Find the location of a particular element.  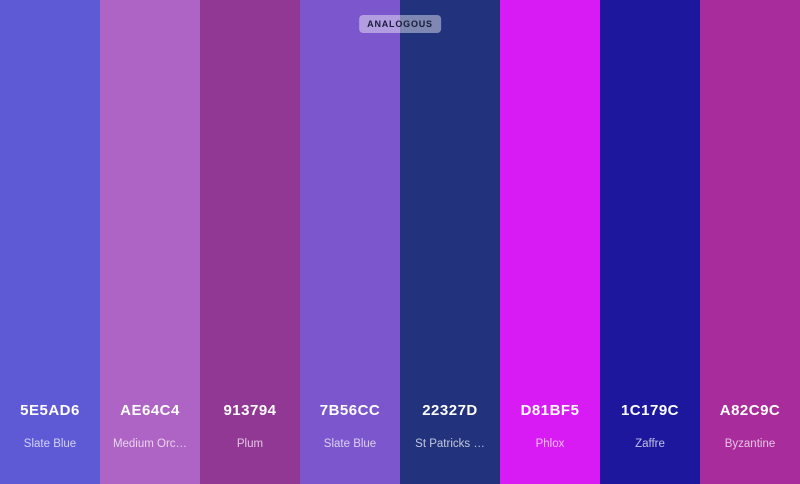

color-swatch-6: D81BF5 Phlox is located at coordinates (550, 242).